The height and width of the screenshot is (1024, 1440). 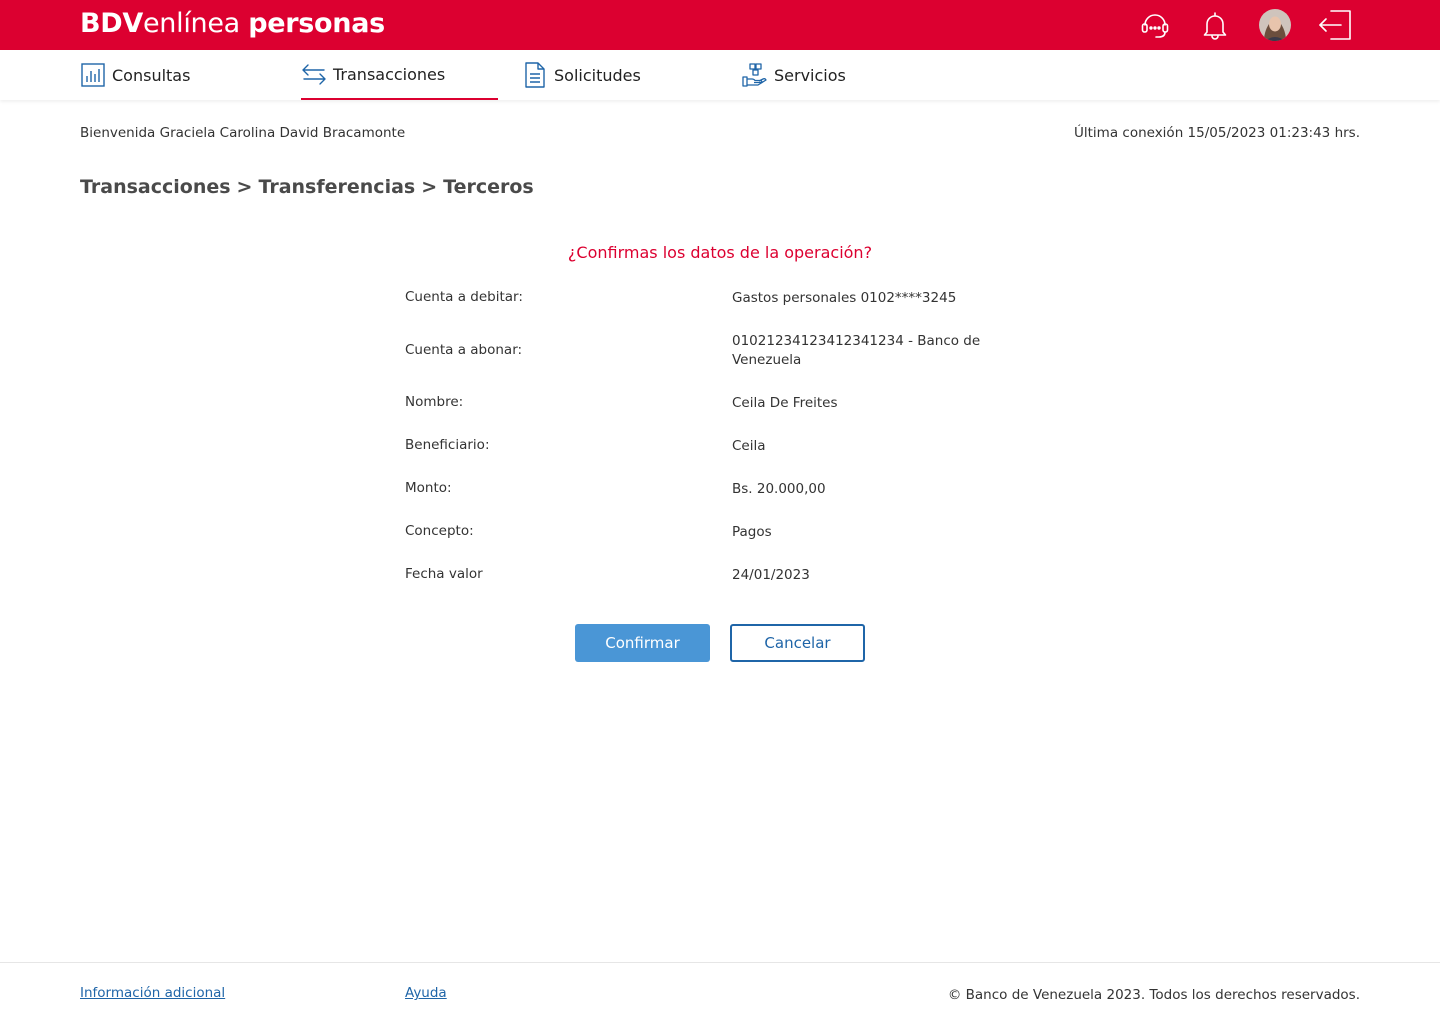 I want to click on hand-boxes-icon, so click(x=755, y=75).